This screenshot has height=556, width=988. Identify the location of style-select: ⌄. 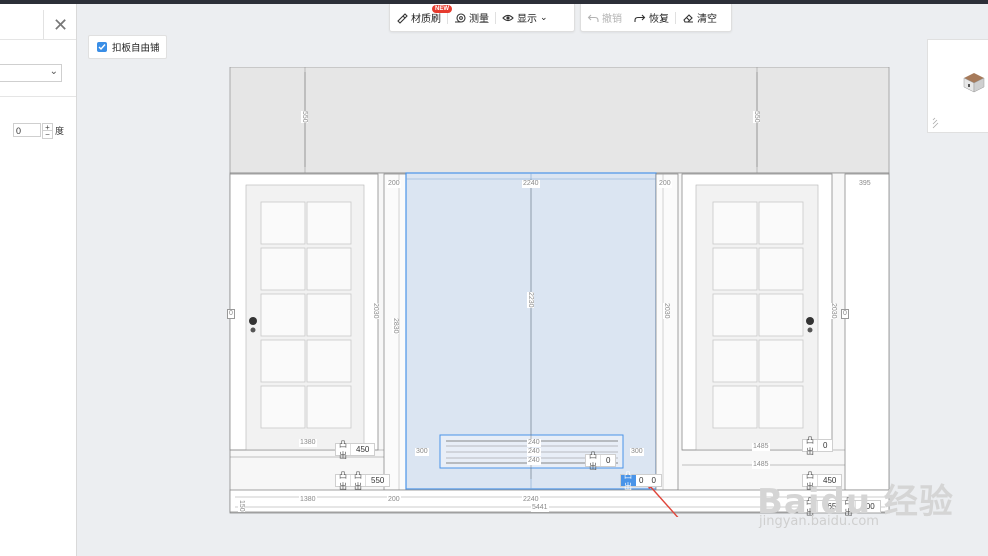
(31, 73).